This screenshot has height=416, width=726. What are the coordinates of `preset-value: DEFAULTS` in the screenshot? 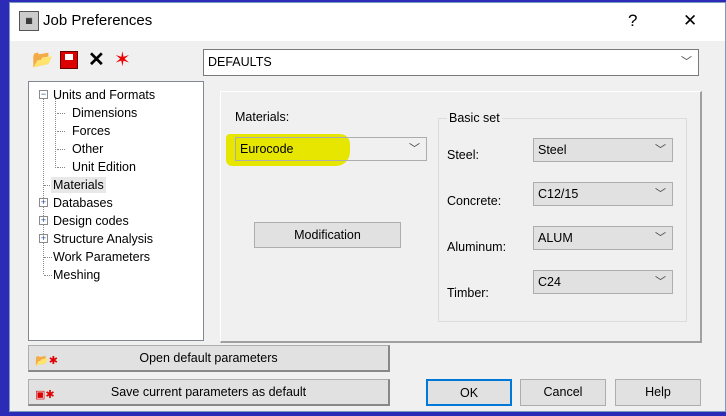 It's located at (240, 62).